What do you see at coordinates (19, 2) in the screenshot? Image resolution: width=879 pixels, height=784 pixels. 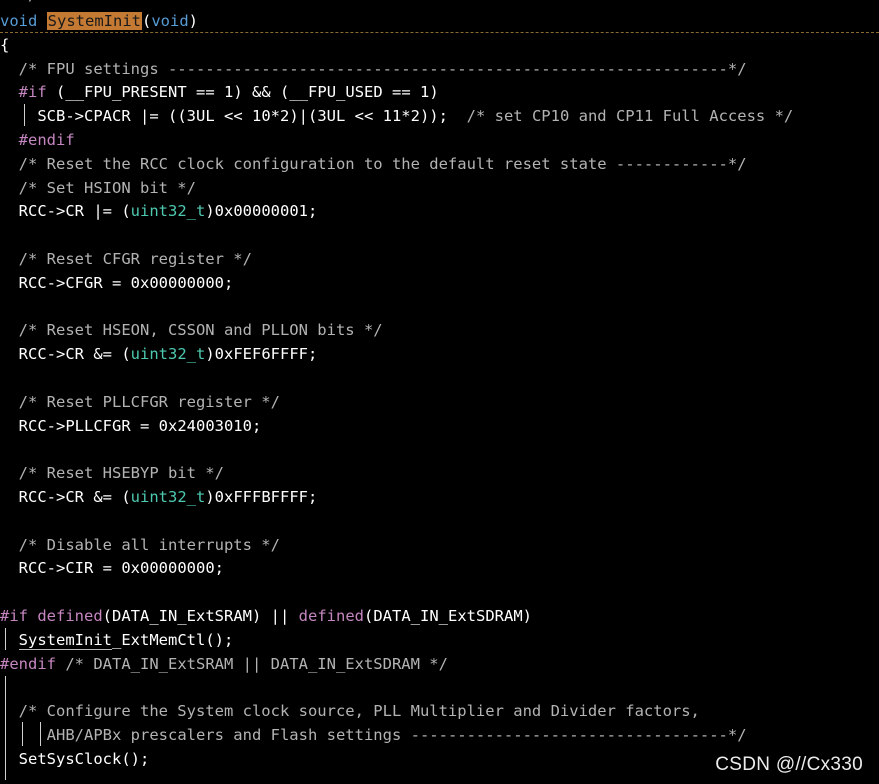 I see `previous-line-fragment: */` at bounding box center [19, 2].